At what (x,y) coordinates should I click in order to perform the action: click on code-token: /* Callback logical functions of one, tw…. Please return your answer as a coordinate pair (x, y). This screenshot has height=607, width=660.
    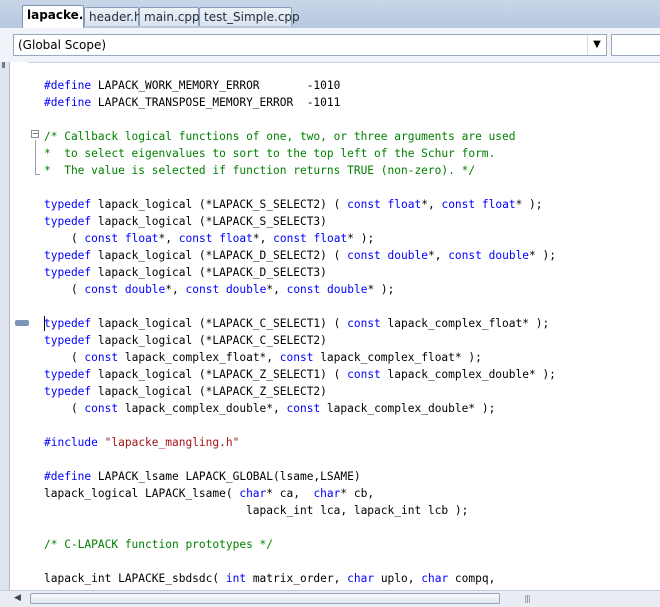
    Looking at the image, I should click on (280, 136).